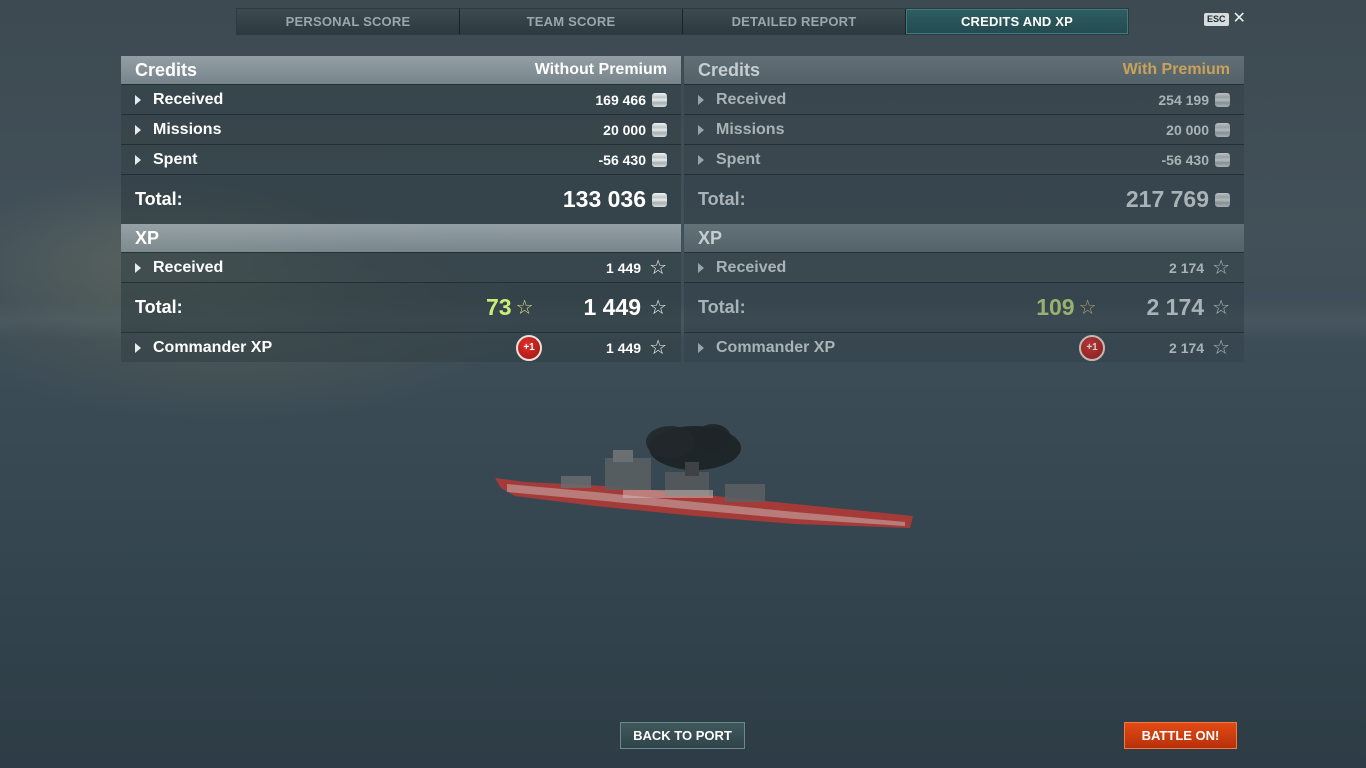 This screenshot has width=1366, height=768. What do you see at coordinates (964, 267) in the screenshot?
I see `xp-received-row: Received 2 174 ☆` at bounding box center [964, 267].